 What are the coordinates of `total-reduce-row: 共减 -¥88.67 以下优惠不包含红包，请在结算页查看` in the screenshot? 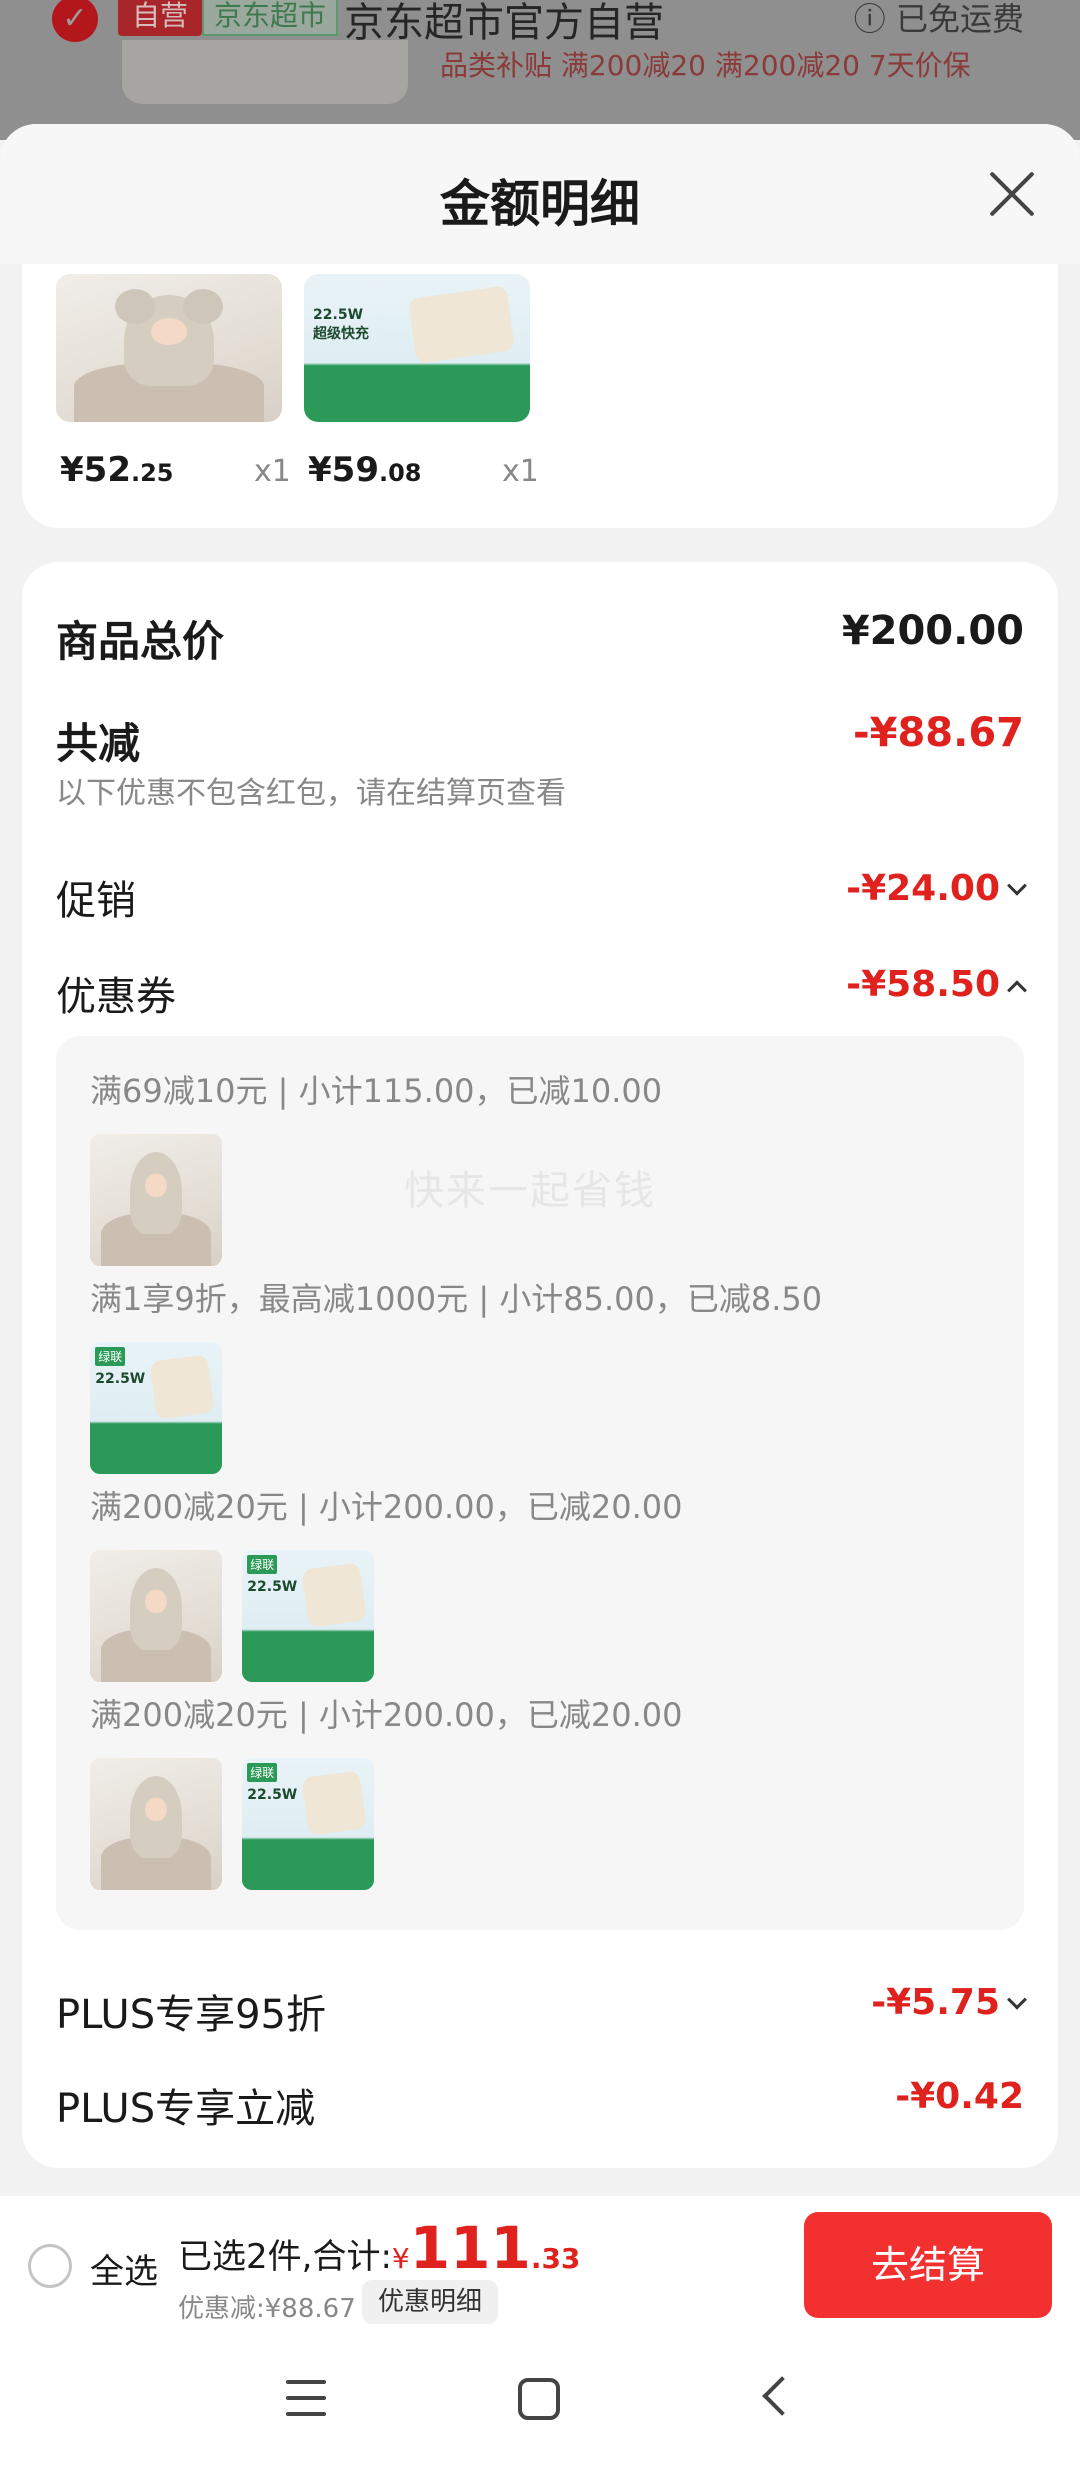 It's located at (540, 760).